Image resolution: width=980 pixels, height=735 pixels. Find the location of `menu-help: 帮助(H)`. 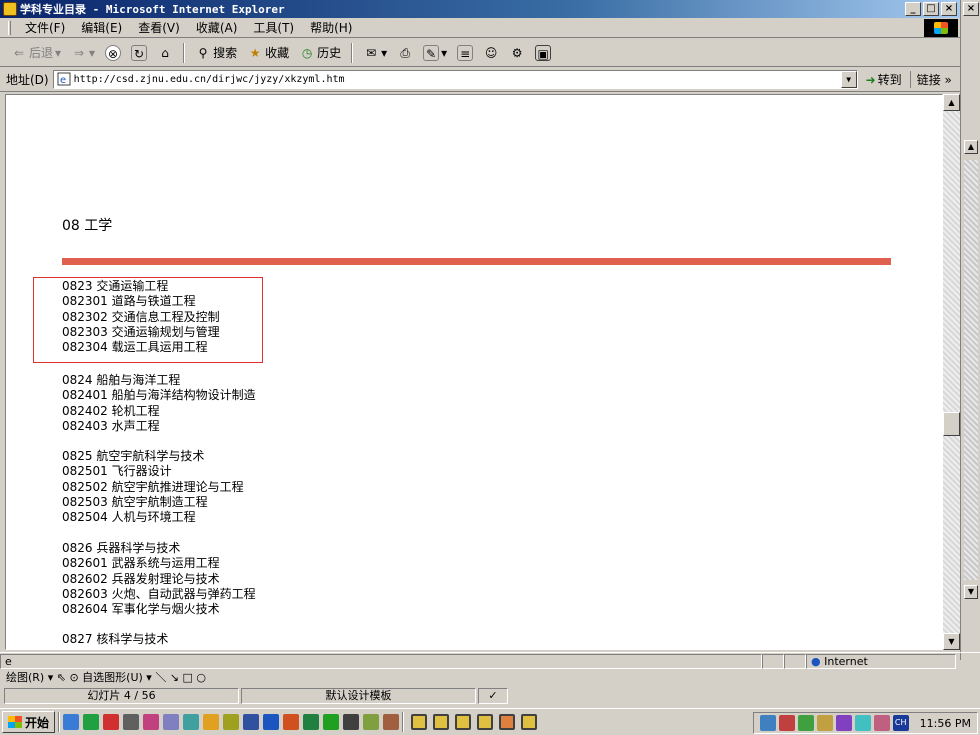

menu-help: 帮助(H) is located at coordinates (331, 27).